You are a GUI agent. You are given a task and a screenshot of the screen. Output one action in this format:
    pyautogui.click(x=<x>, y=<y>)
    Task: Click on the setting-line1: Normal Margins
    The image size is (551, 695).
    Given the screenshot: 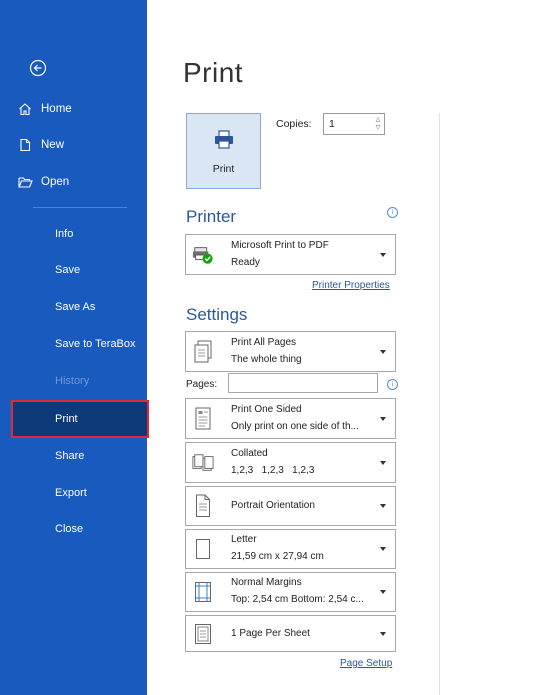 What is the action you would take?
    pyautogui.click(x=266, y=582)
    